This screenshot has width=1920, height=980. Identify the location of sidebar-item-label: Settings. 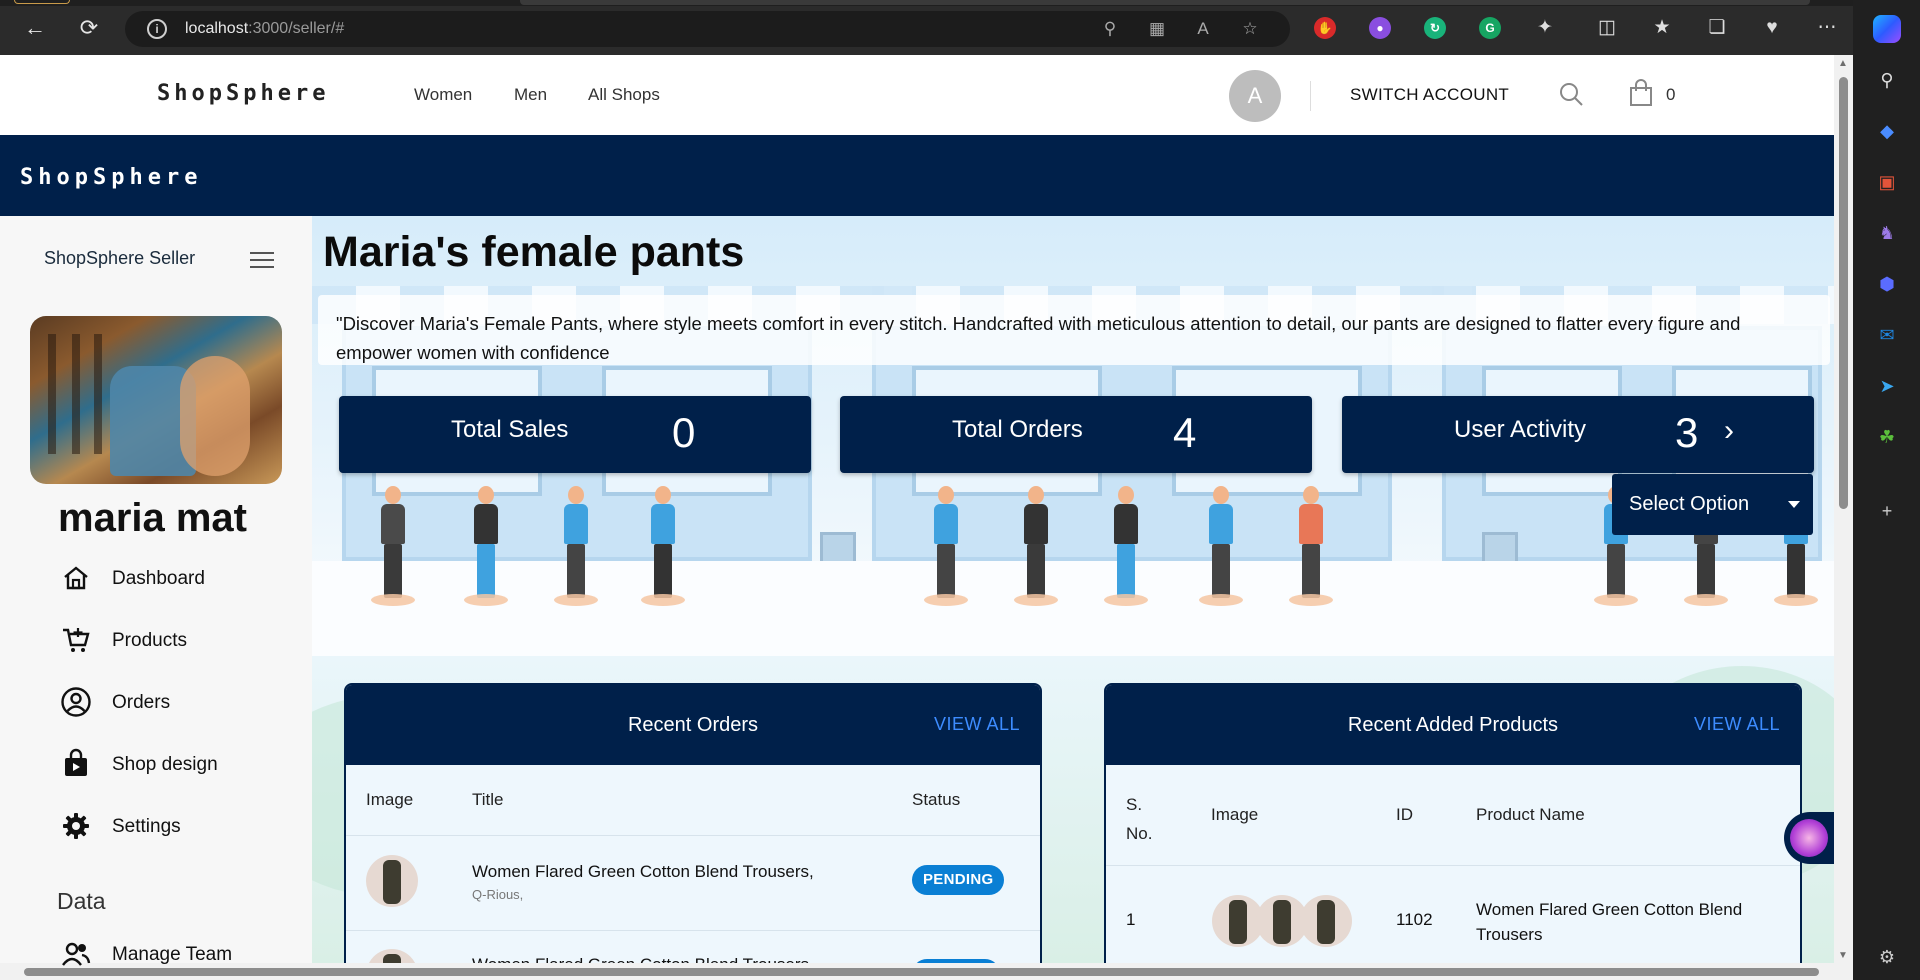
(146, 826).